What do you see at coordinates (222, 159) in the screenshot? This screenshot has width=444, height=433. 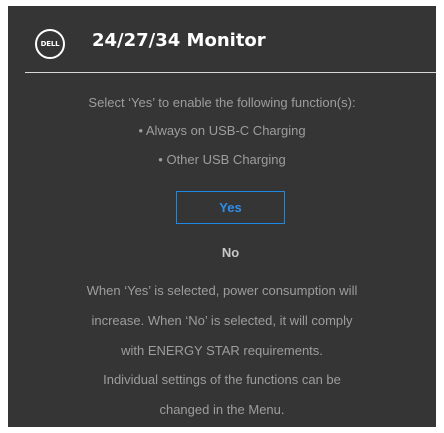 I see `function-item-other-usb: • Other USB Charging` at bounding box center [222, 159].